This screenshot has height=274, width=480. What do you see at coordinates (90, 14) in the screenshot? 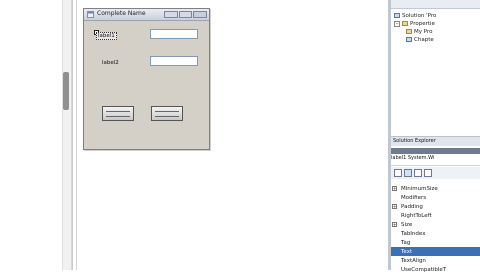
I see `form-icon` at bounding box center [90, 14].